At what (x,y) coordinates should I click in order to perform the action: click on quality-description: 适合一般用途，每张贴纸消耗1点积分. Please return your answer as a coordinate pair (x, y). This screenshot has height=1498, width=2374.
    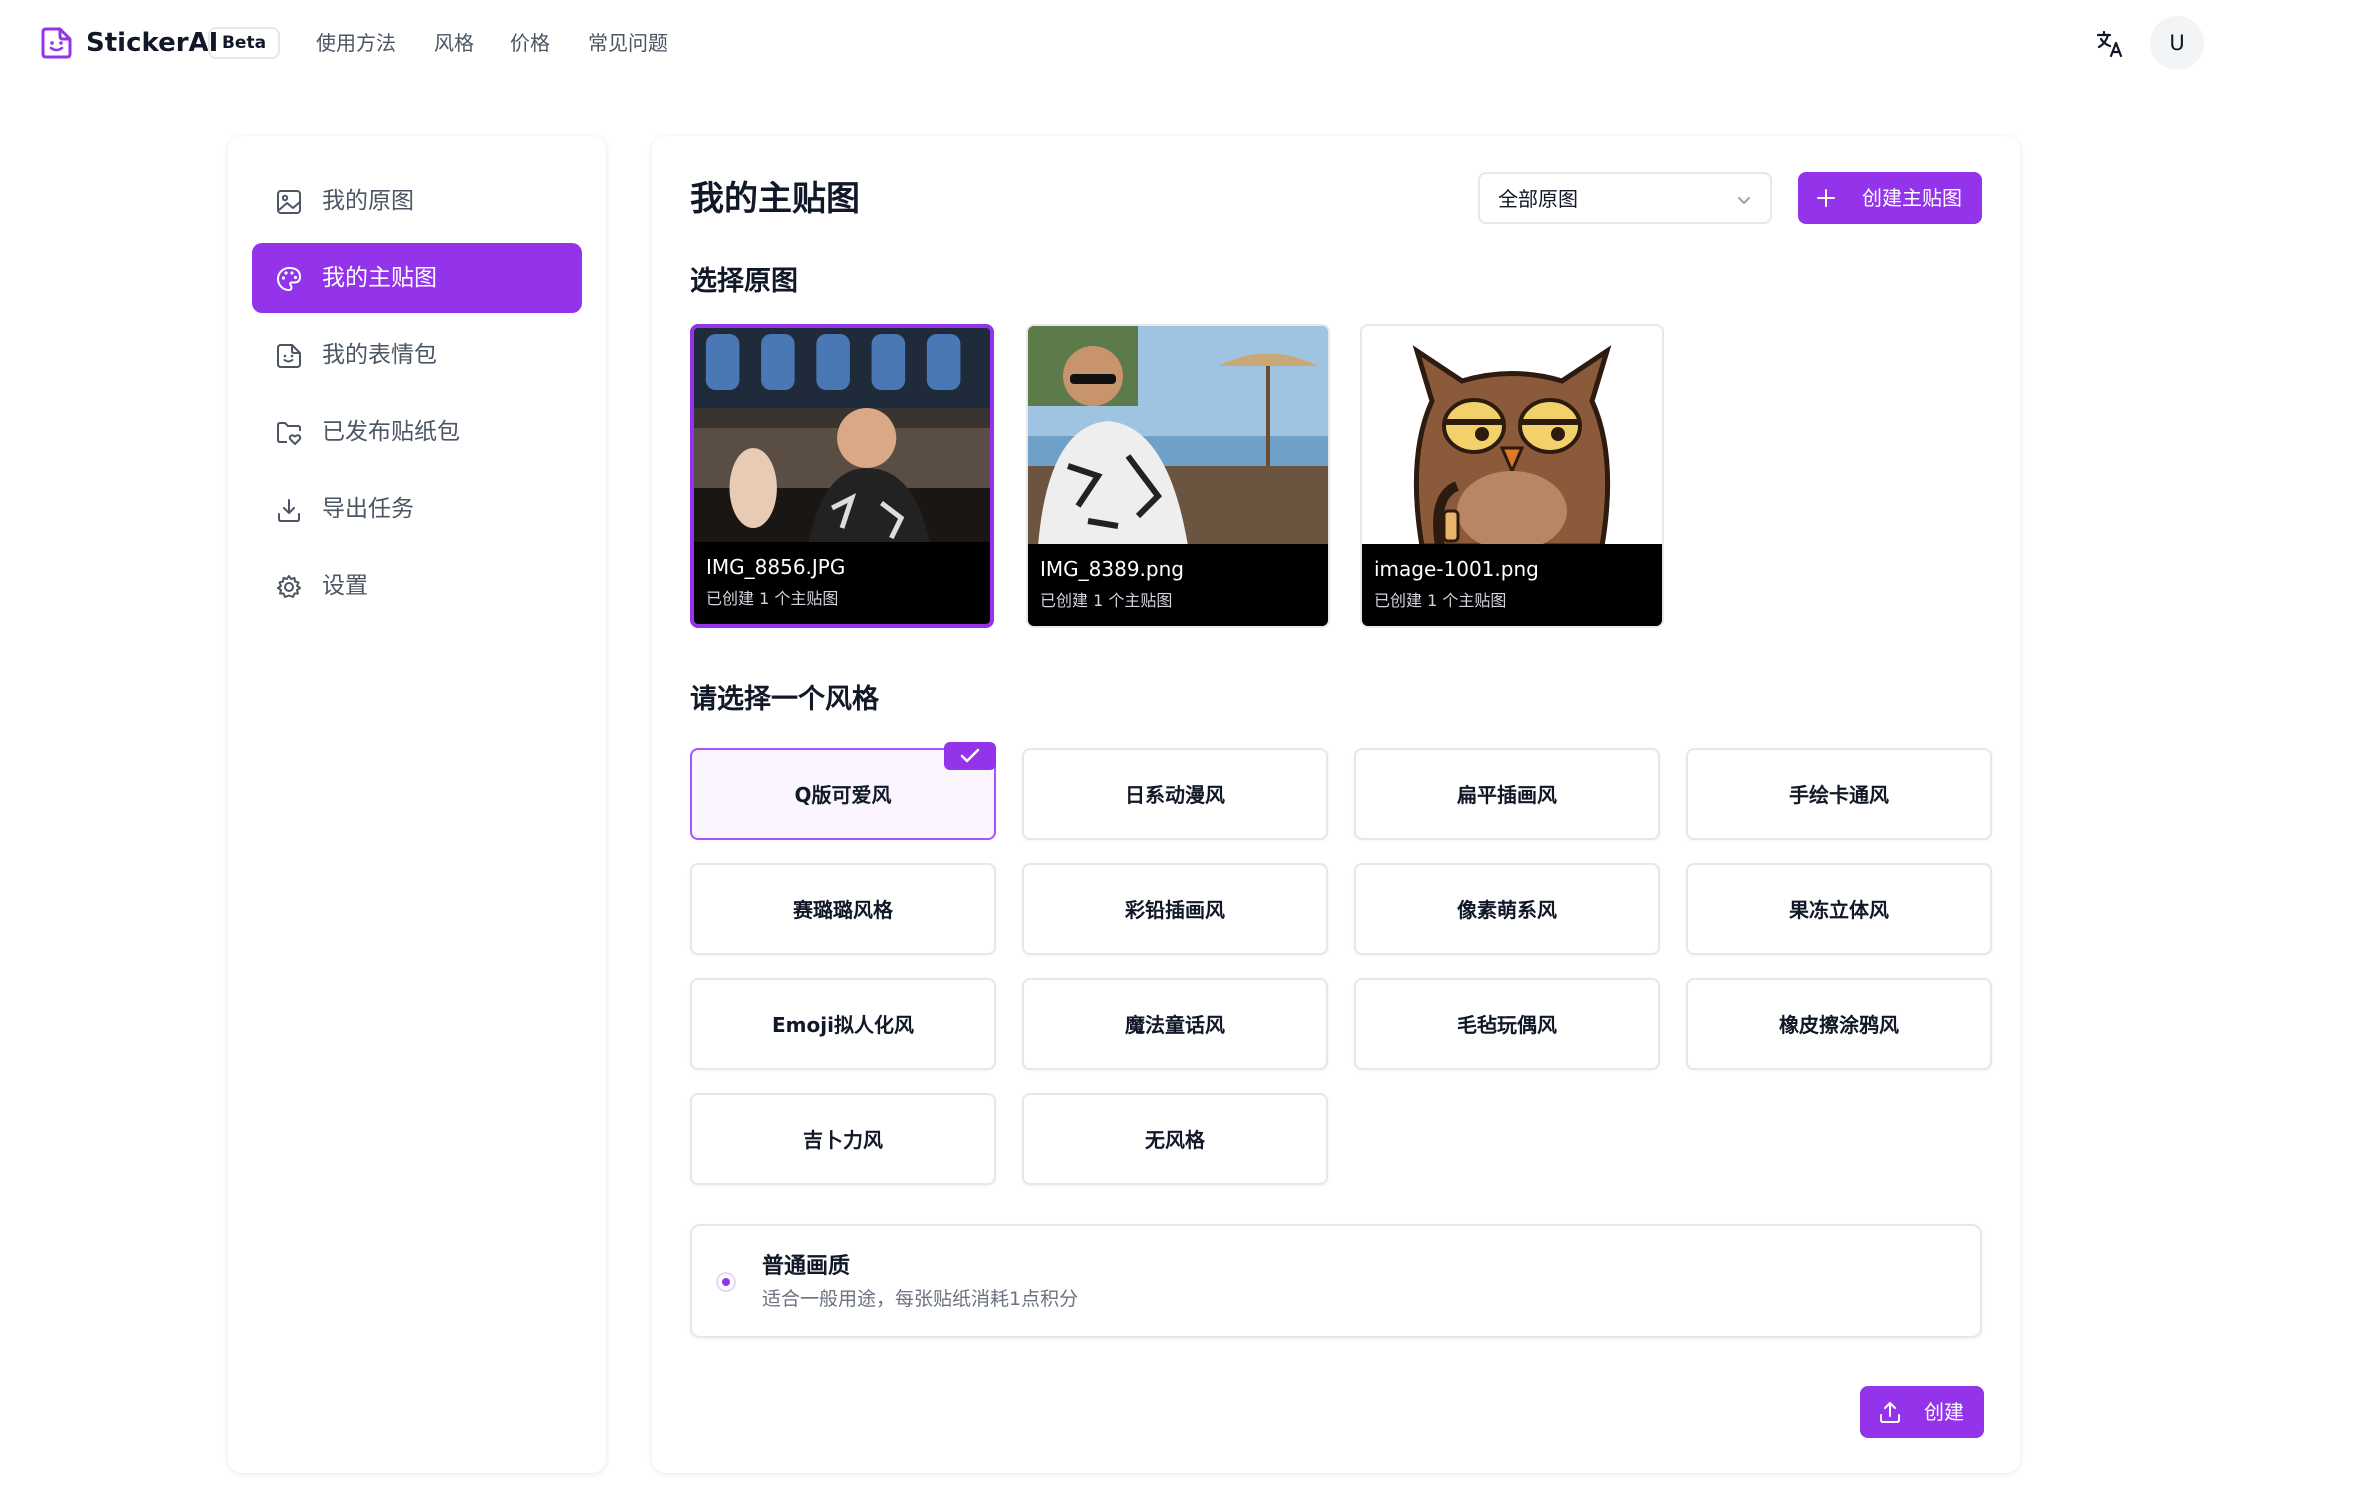
    Looking at the image, I should click on (920, 1299).